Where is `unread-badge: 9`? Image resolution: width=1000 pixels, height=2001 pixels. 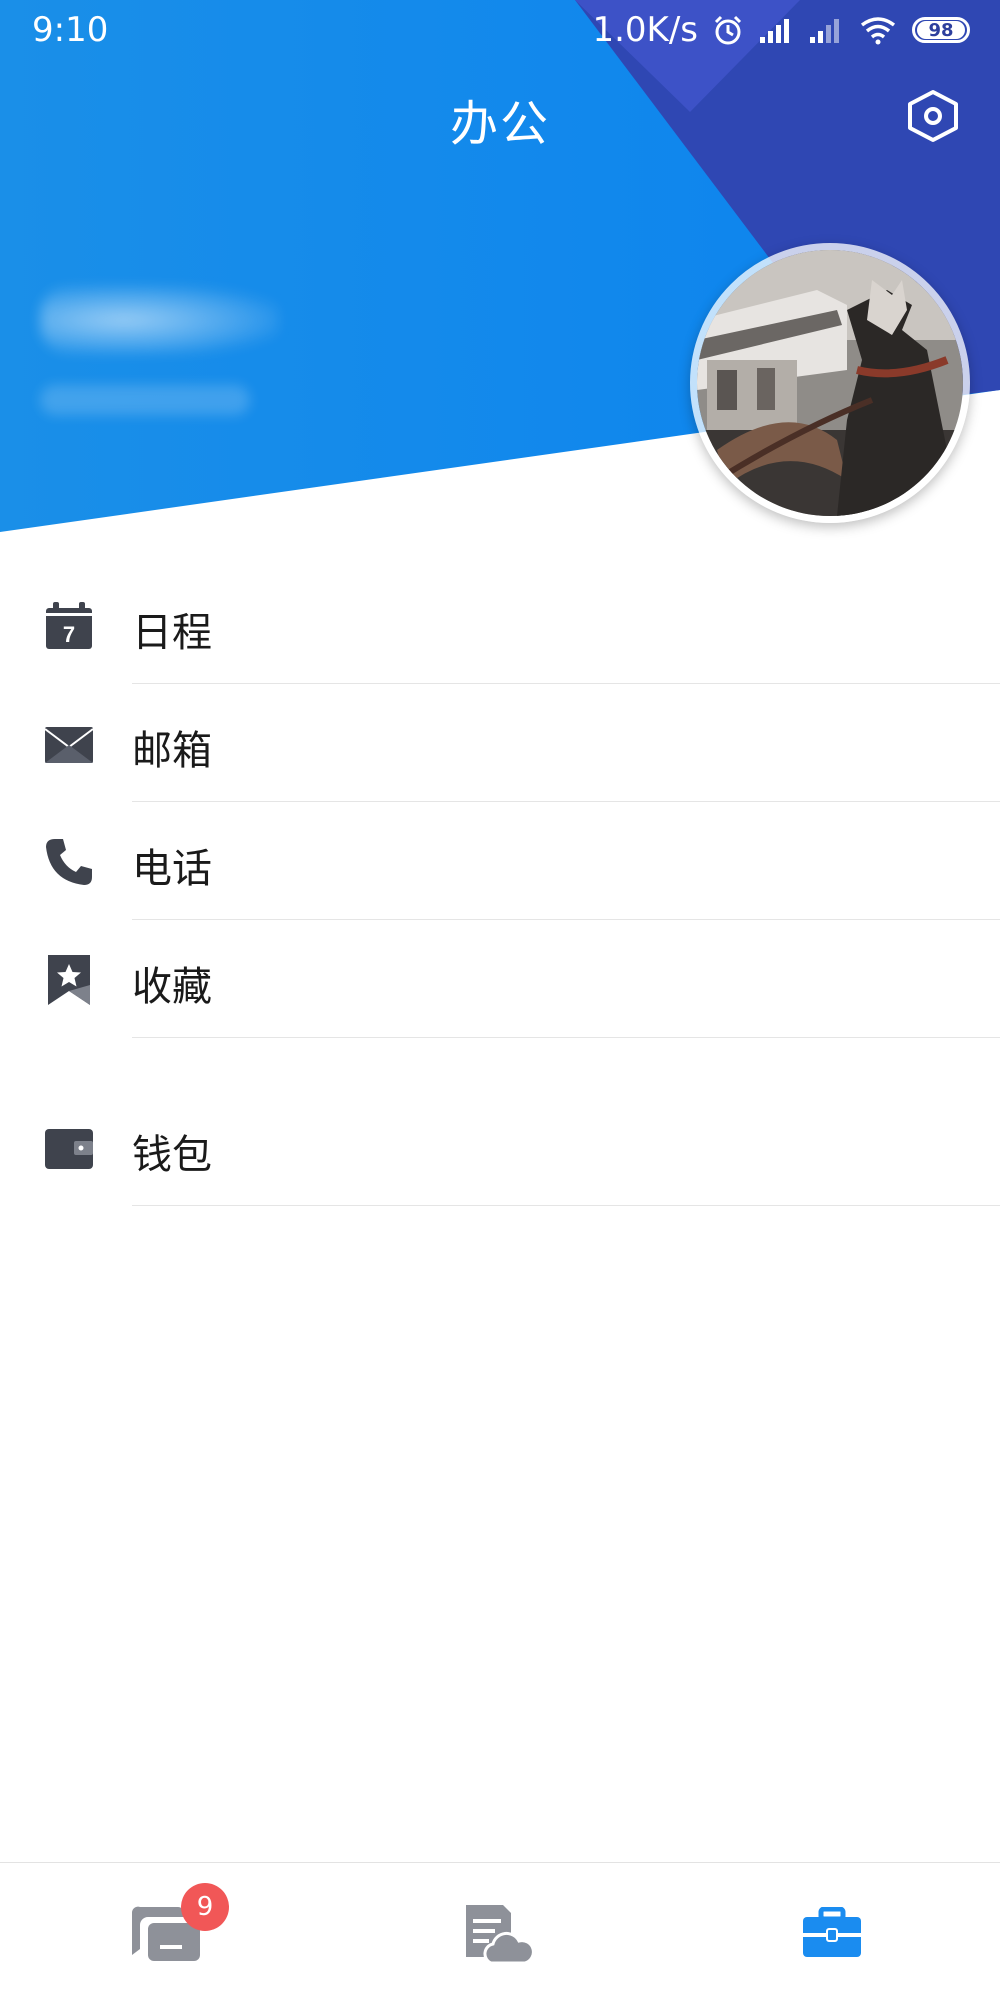 unread-badge: 9 is located at coordinates (205, 1907).